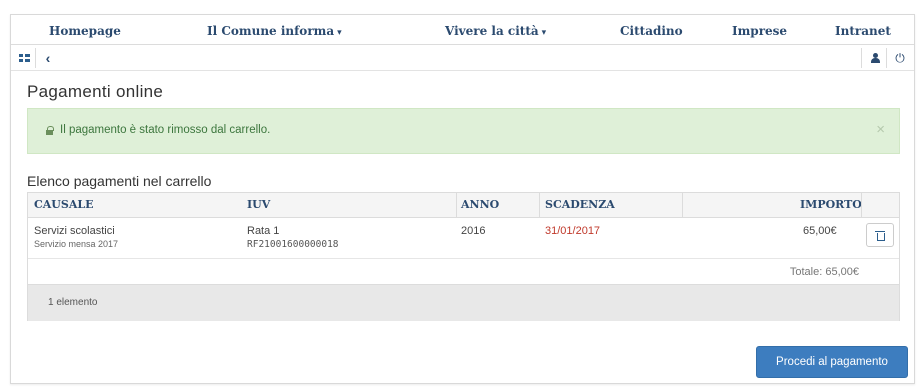 The height and width of the screenshot is (387, 917). What do you see at coordinates (580, 205) in the screenshot?
I see `column-header-scadenza: SCADENZA` at bounding box center [580, 205].